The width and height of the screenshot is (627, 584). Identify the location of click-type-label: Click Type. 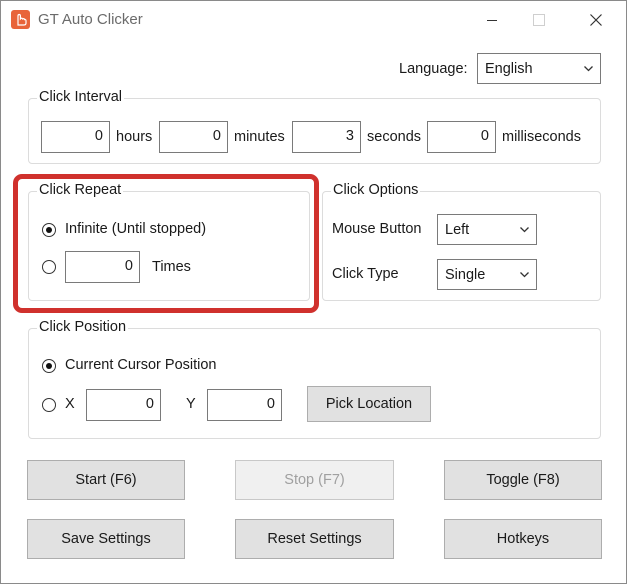
(365, 274).